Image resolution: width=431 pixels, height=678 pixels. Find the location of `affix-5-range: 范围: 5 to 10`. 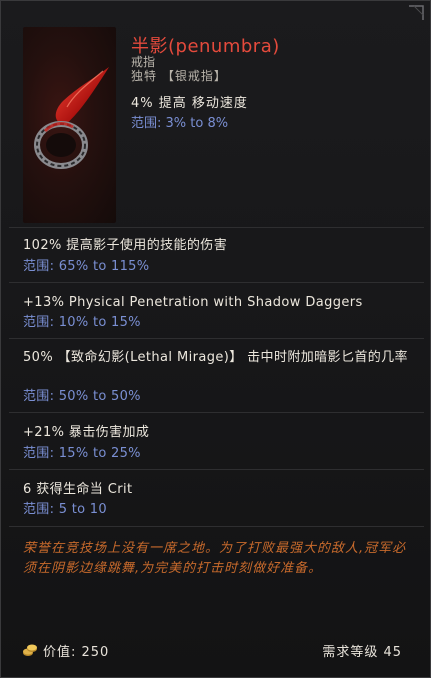

affix-5-range: 范围: 5 to 10 is located at coordinates (65, 509).